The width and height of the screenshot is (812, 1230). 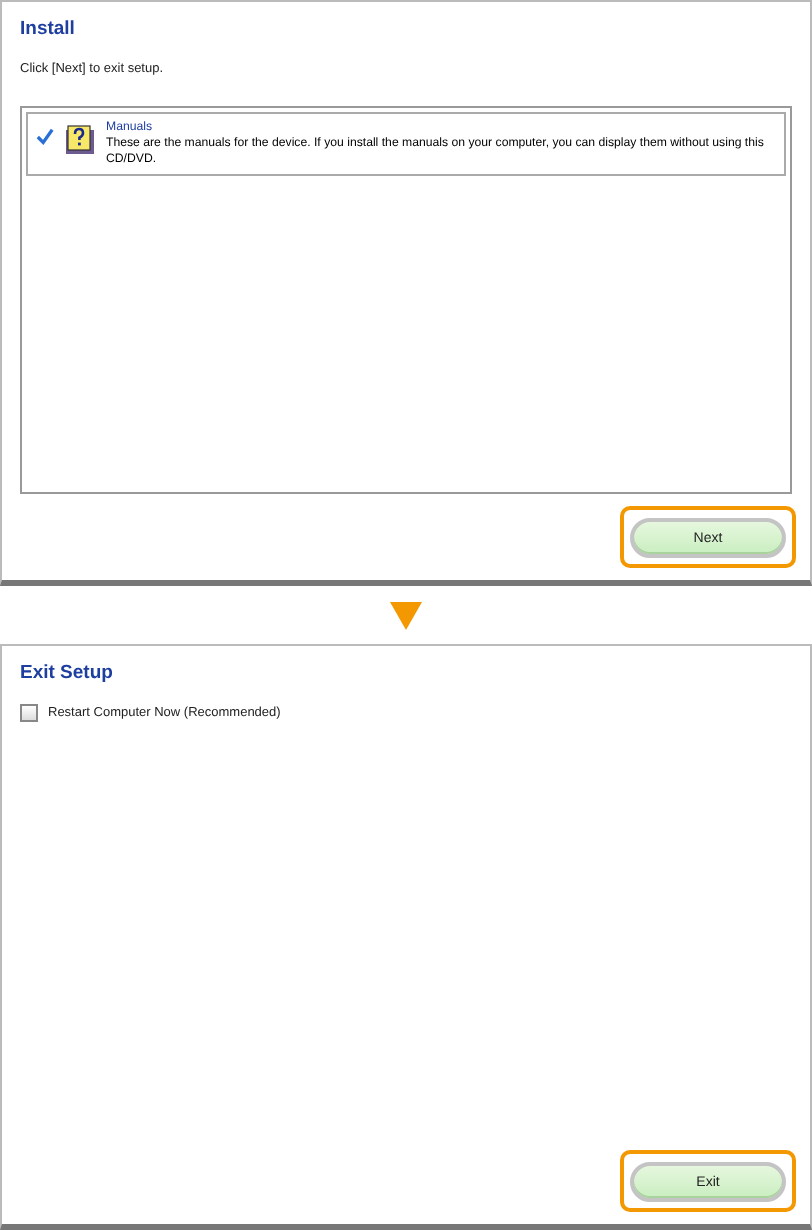 What do you see at coordinates (67, 673) in the screenshot?
I see `section-title: Exit Setup` at bounding box center [67, 673].